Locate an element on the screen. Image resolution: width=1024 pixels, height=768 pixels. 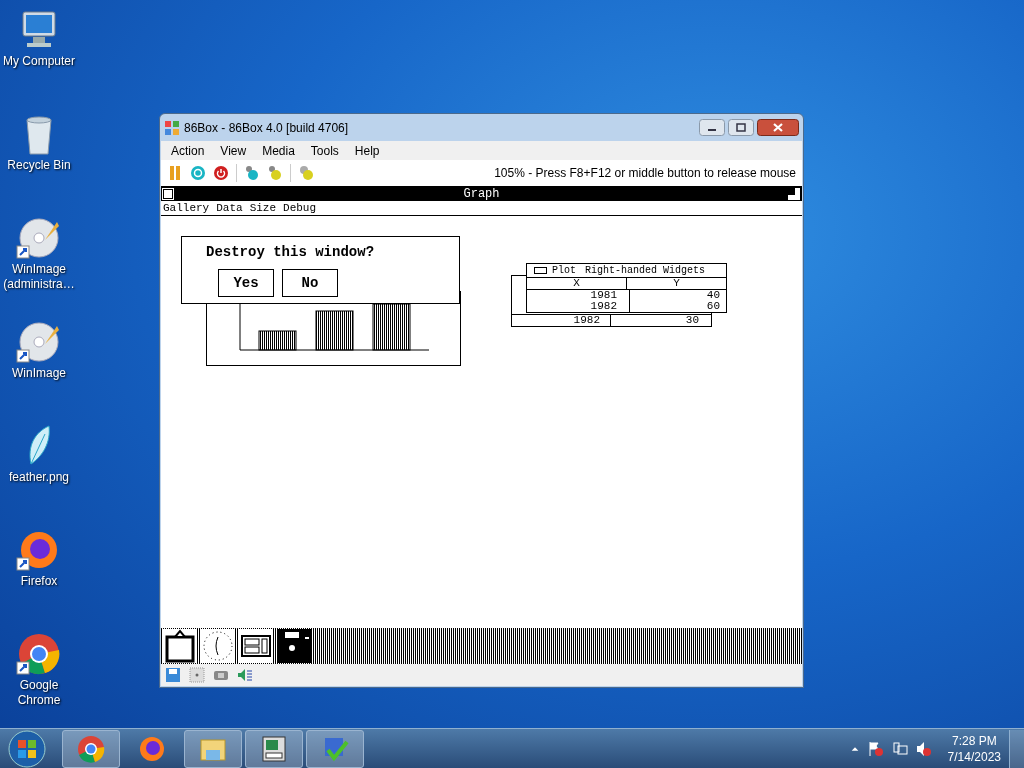
folder-taskbar-button is located at coordinates (213, 748).